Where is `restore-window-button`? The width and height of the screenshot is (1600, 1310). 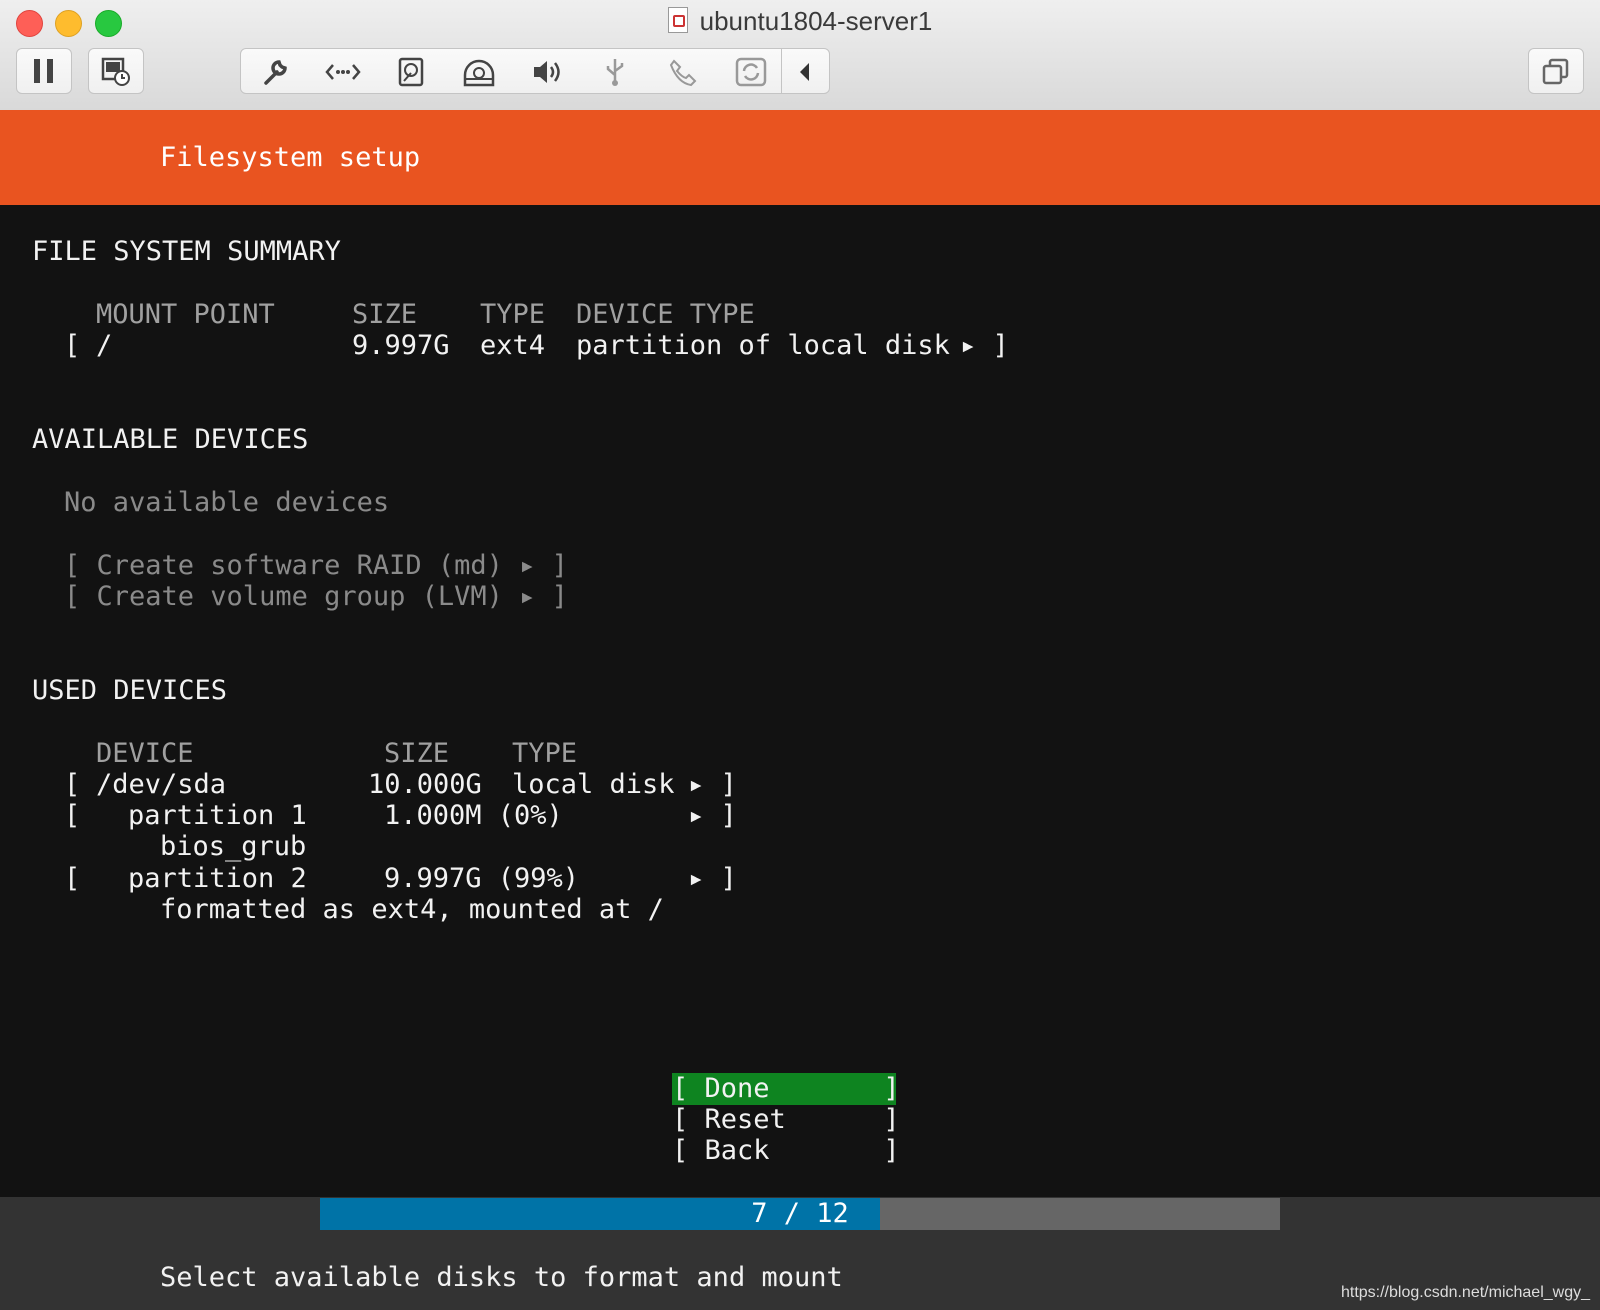
restore-window-button is located at coordinates (1556, 71).